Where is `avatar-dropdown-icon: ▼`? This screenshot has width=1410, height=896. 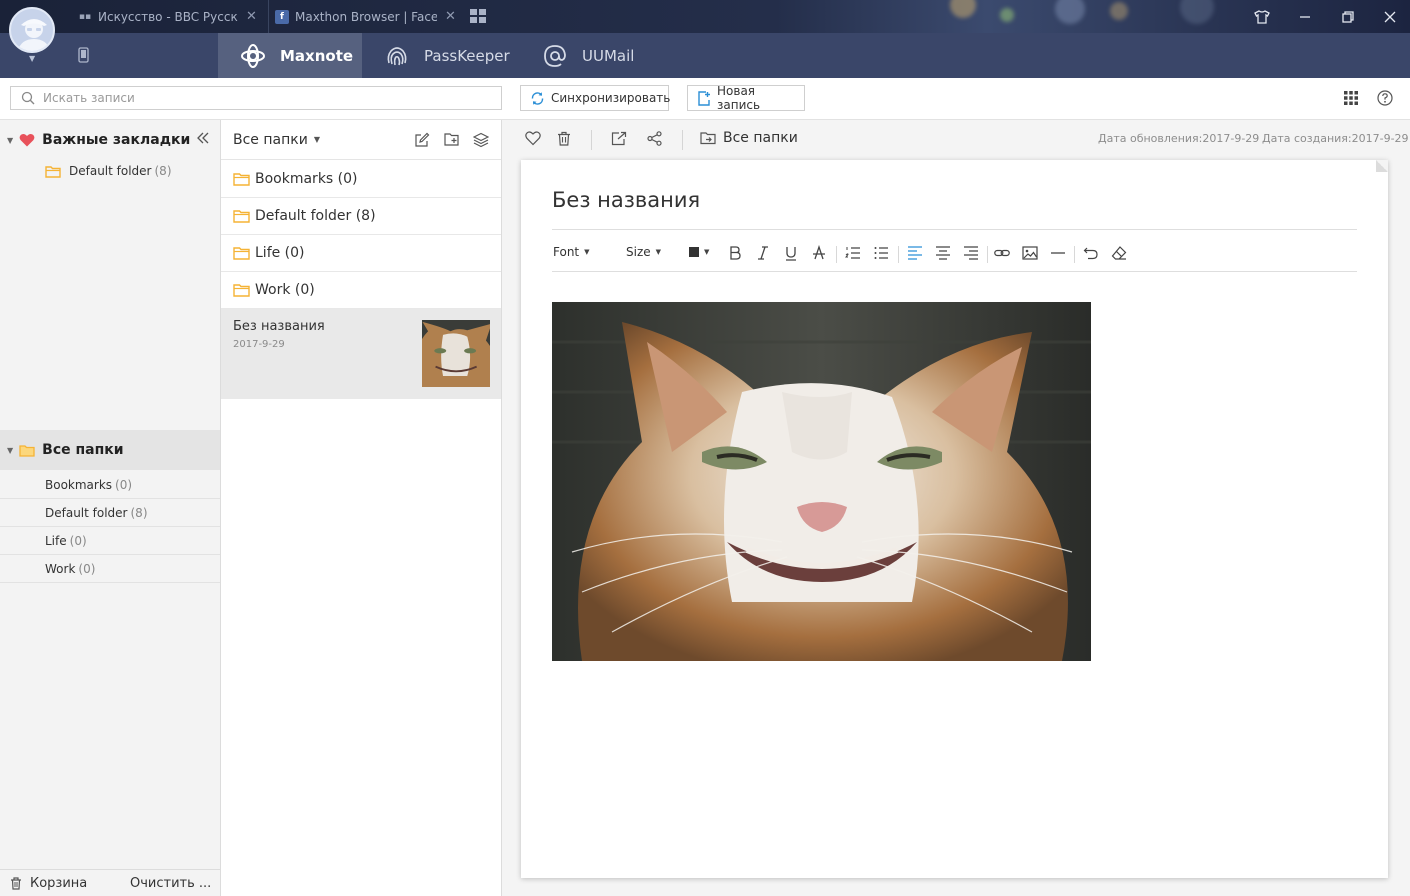 avatar-dropdown-icon: ▼ is located at coordinates (32, 58).